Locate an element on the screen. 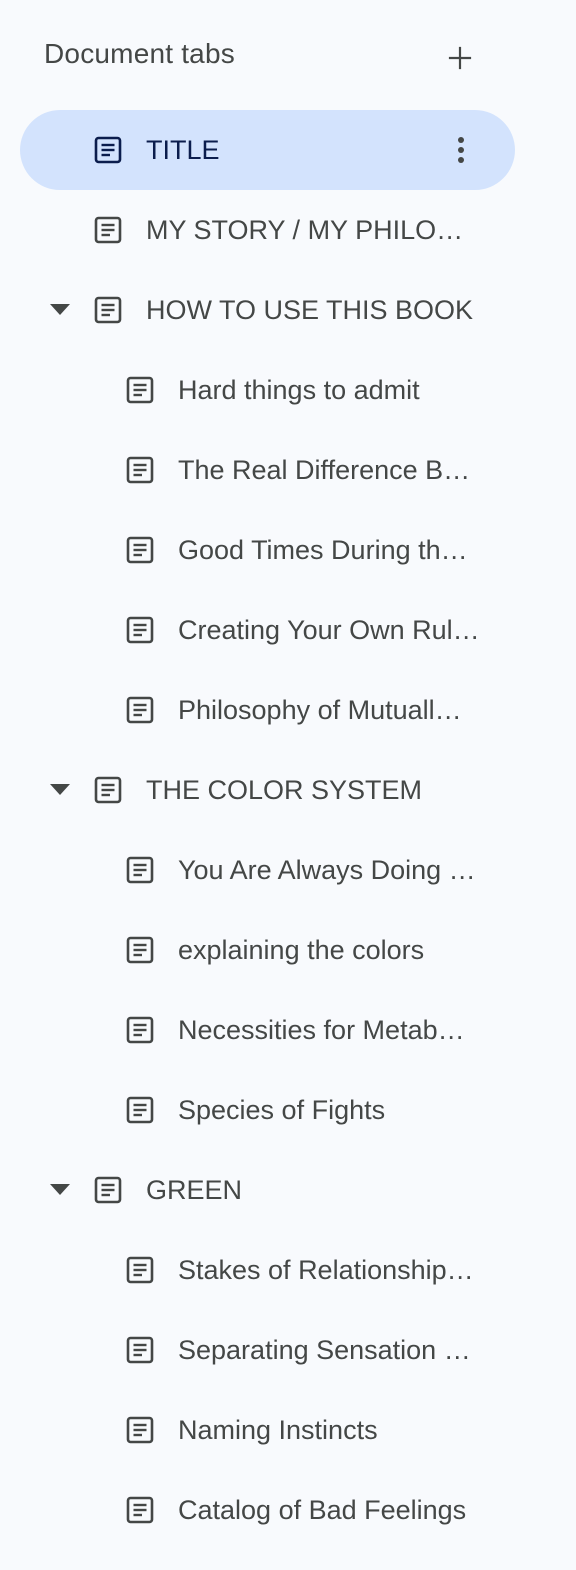  tab-label: Hard things to admit is located at coordinates (299, 390).